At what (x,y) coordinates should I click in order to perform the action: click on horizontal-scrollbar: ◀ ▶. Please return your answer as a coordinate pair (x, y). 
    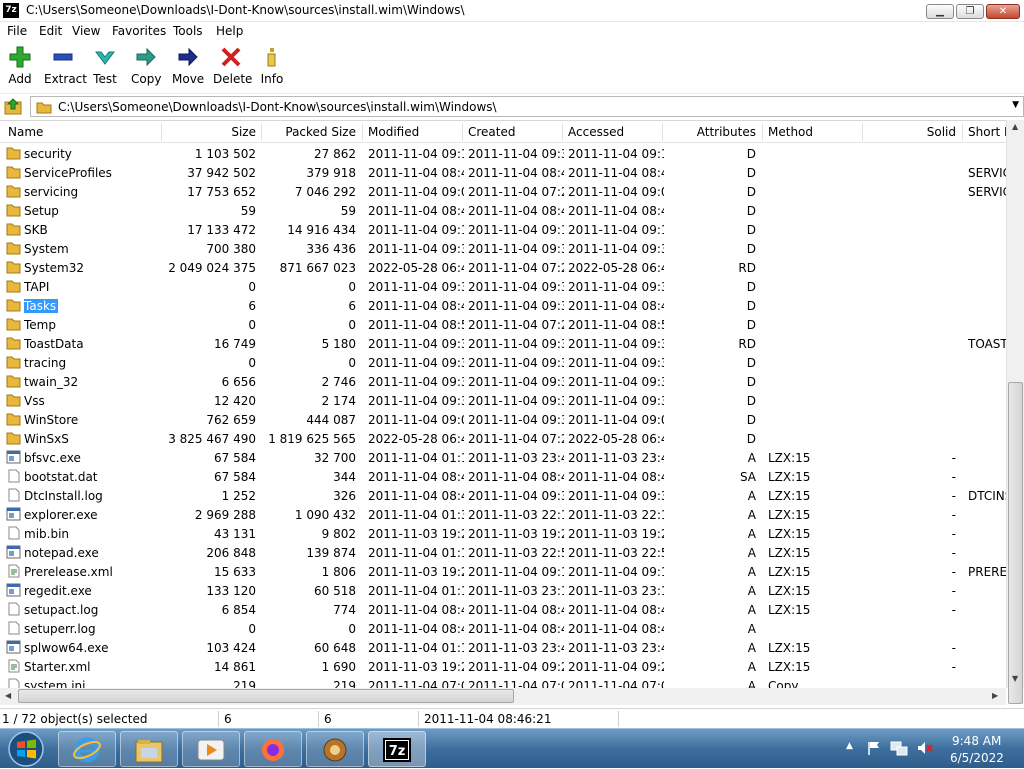
    Looking at the image, I should click on (503, 696).